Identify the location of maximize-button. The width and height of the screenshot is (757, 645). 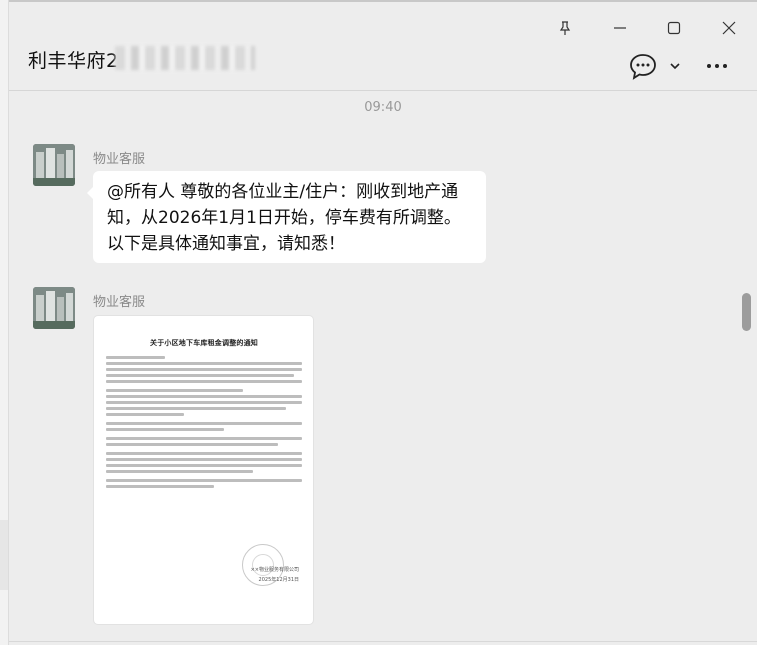
(674, 28).